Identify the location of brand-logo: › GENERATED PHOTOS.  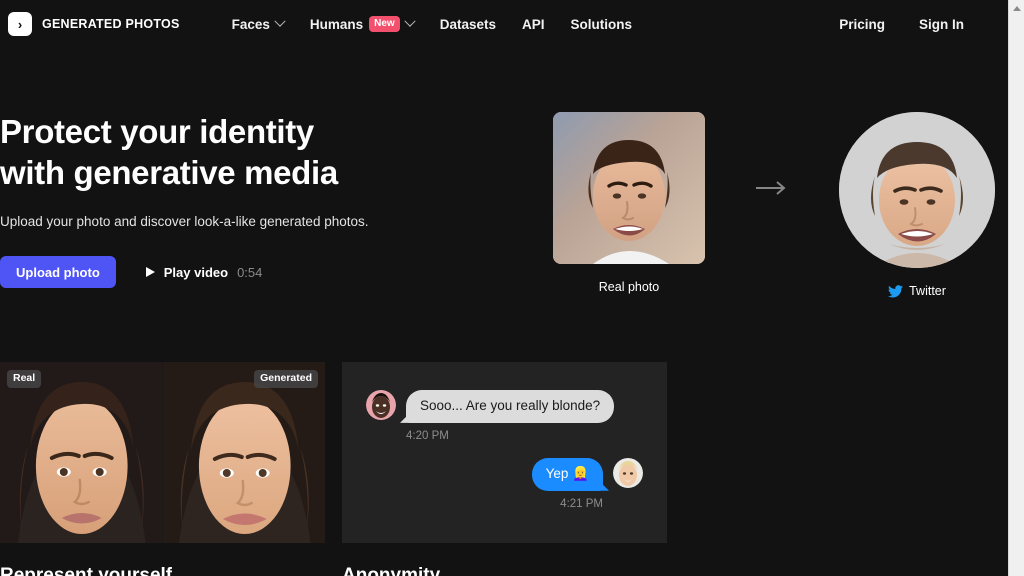
(94, 24).